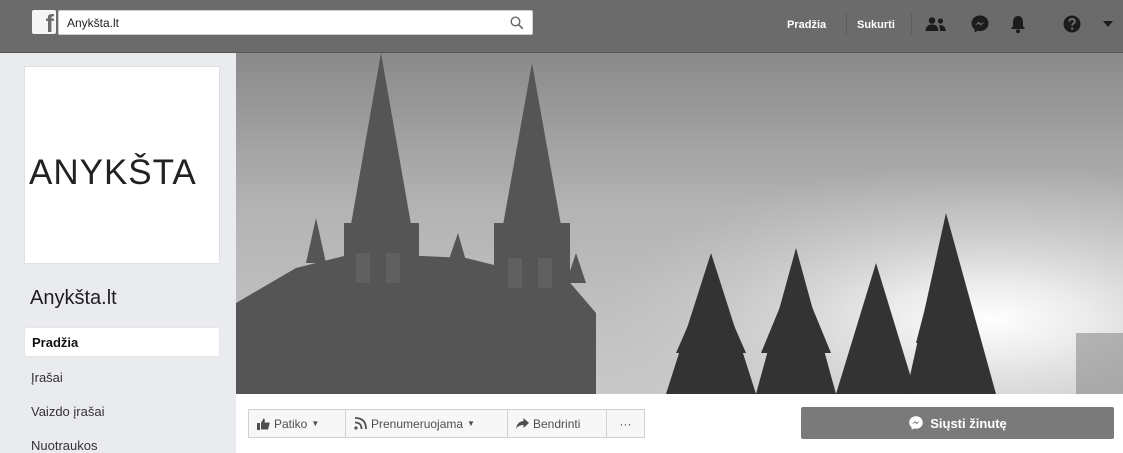  Describe the element at coordinates (1108, 24) in the screenshot. I see `account-menu-icon` at that location.